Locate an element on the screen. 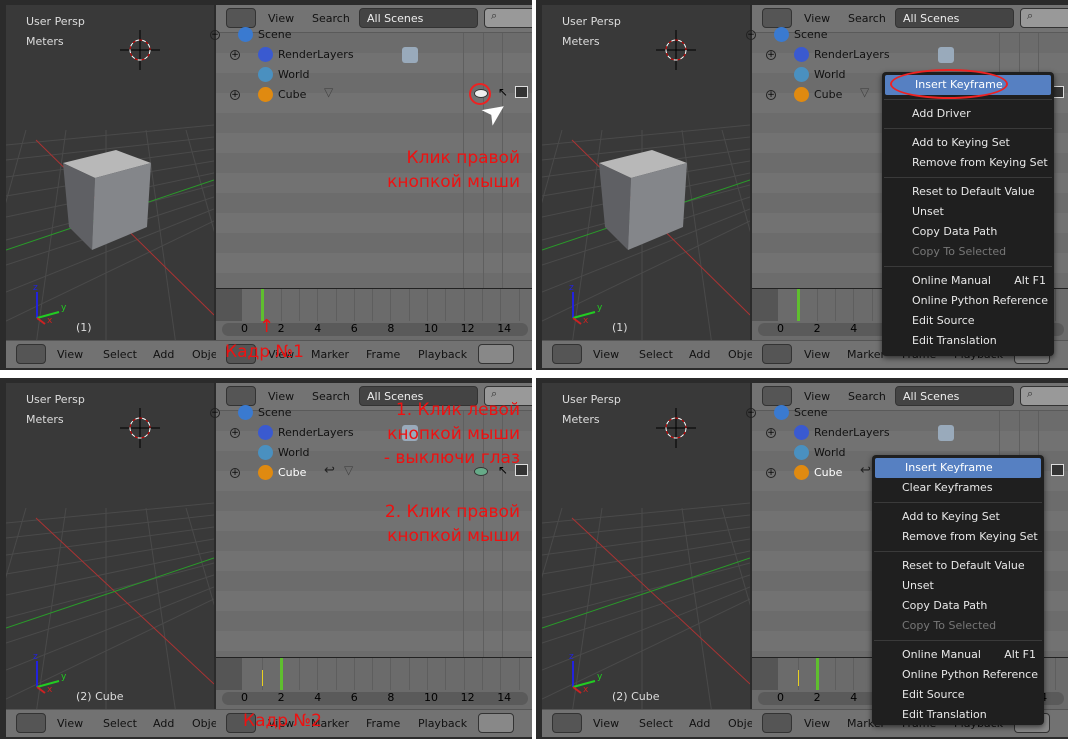 The image size is (1068, 739). menu-item-insert-keyframe: Insert Keyframe is located at coordinates (958, 468).